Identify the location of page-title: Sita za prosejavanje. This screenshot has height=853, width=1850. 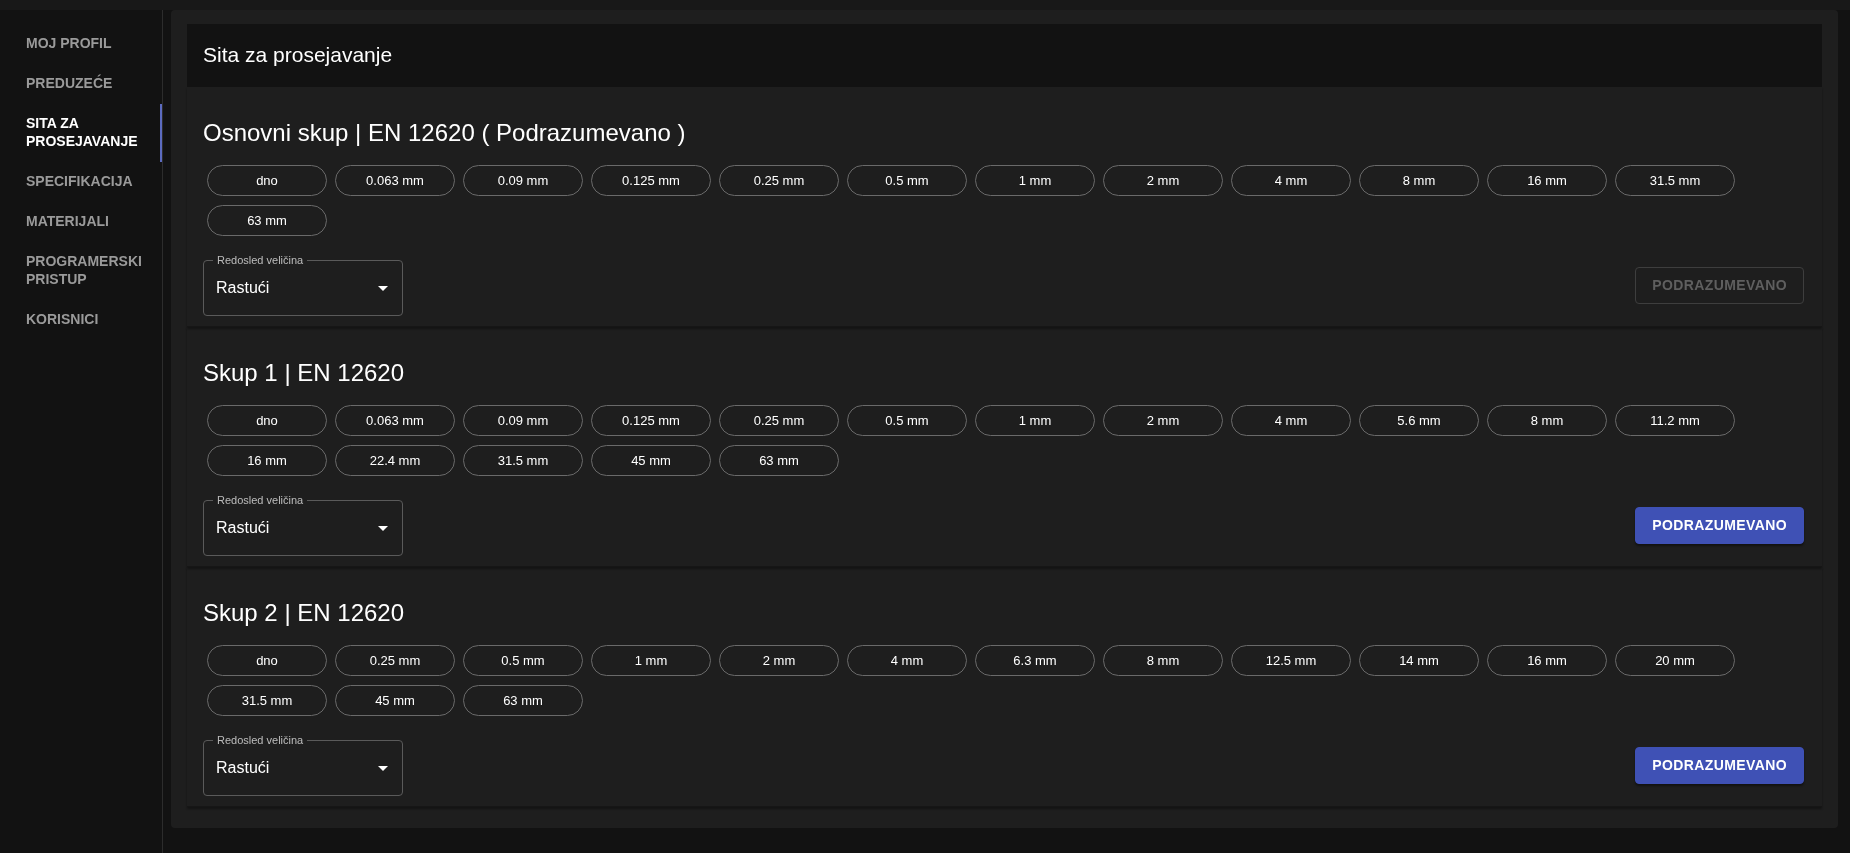
(1004, 55).